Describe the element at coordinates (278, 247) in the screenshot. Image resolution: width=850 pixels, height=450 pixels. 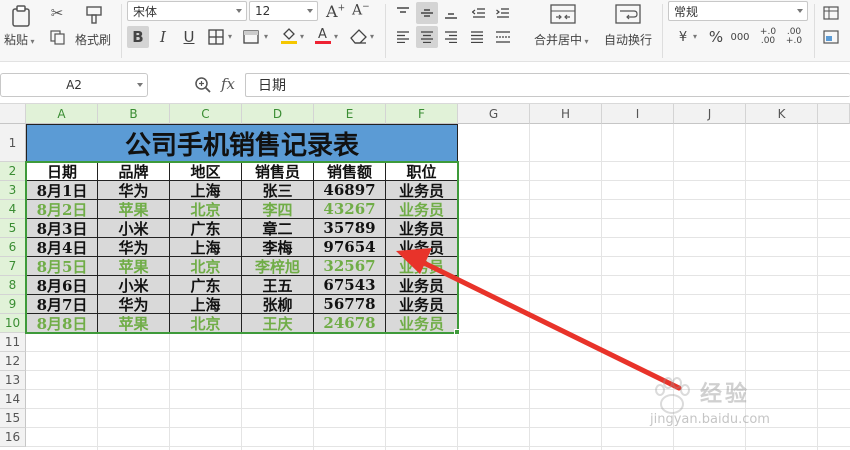
I see `table-cell: 李梅` at that location.